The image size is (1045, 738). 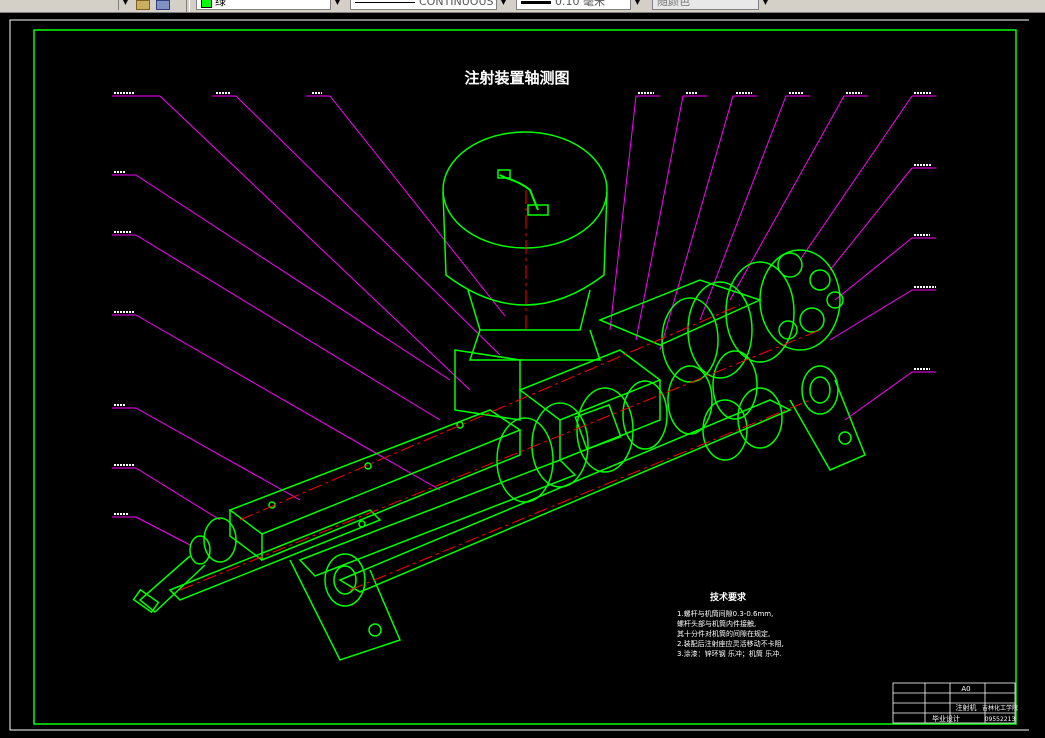 I want to click on properties-toolbar: ▼ 绿 ▼ CONTINUOUS ▼ 0.10 毫米 ▼ 随颜色 ▼, so click(x=522, y=6).